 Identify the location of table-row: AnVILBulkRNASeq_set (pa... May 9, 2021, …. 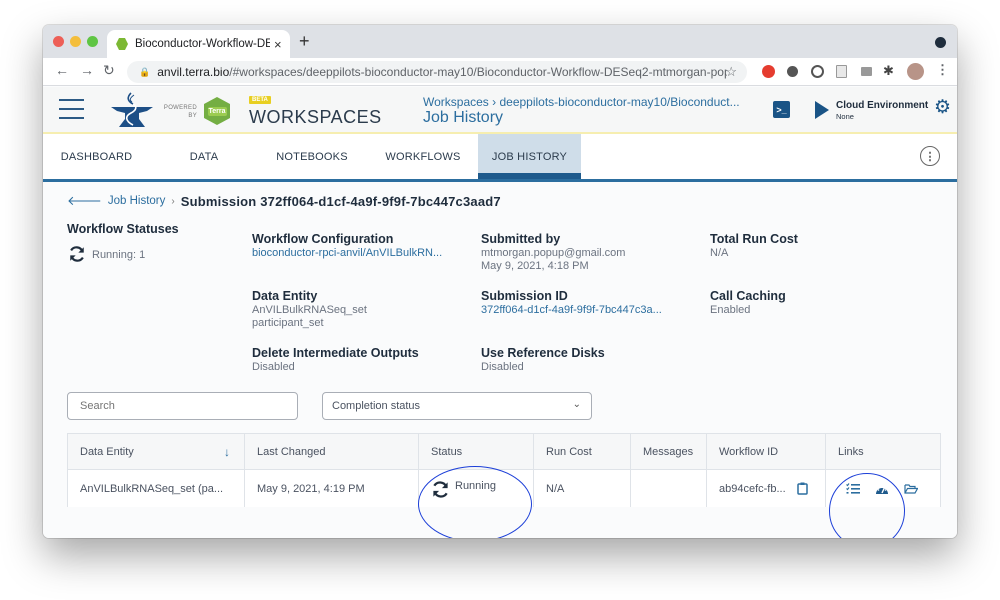
(504, 488).